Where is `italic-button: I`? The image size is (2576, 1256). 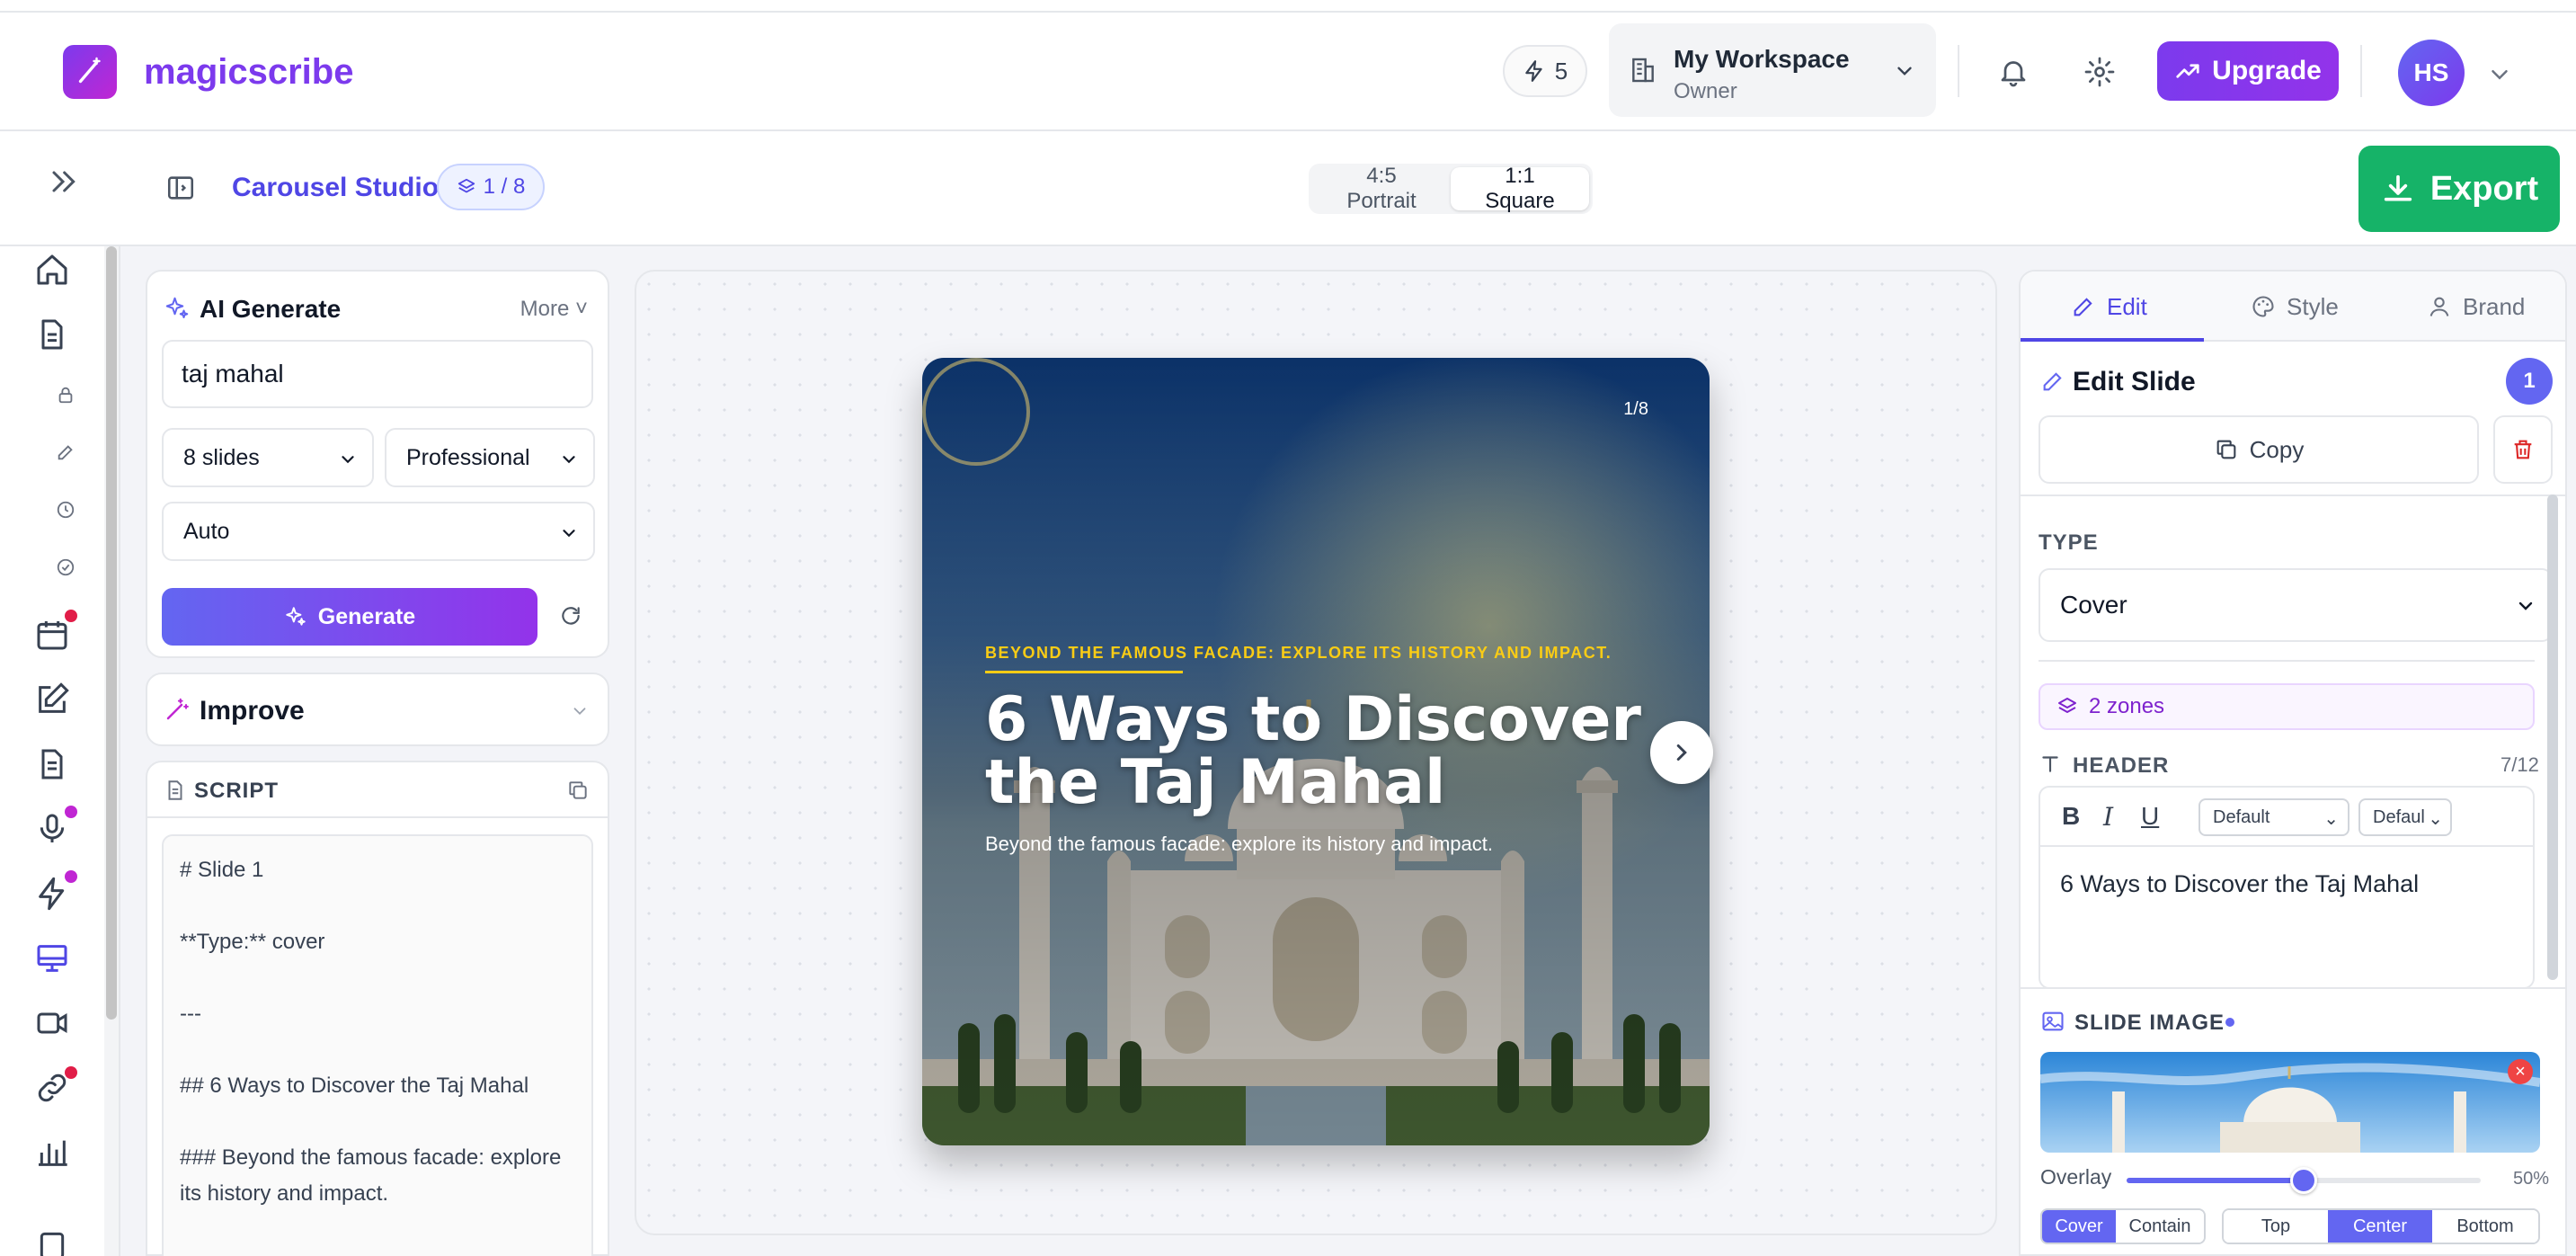
italic-button: I is located at coordinates (2108, 817).